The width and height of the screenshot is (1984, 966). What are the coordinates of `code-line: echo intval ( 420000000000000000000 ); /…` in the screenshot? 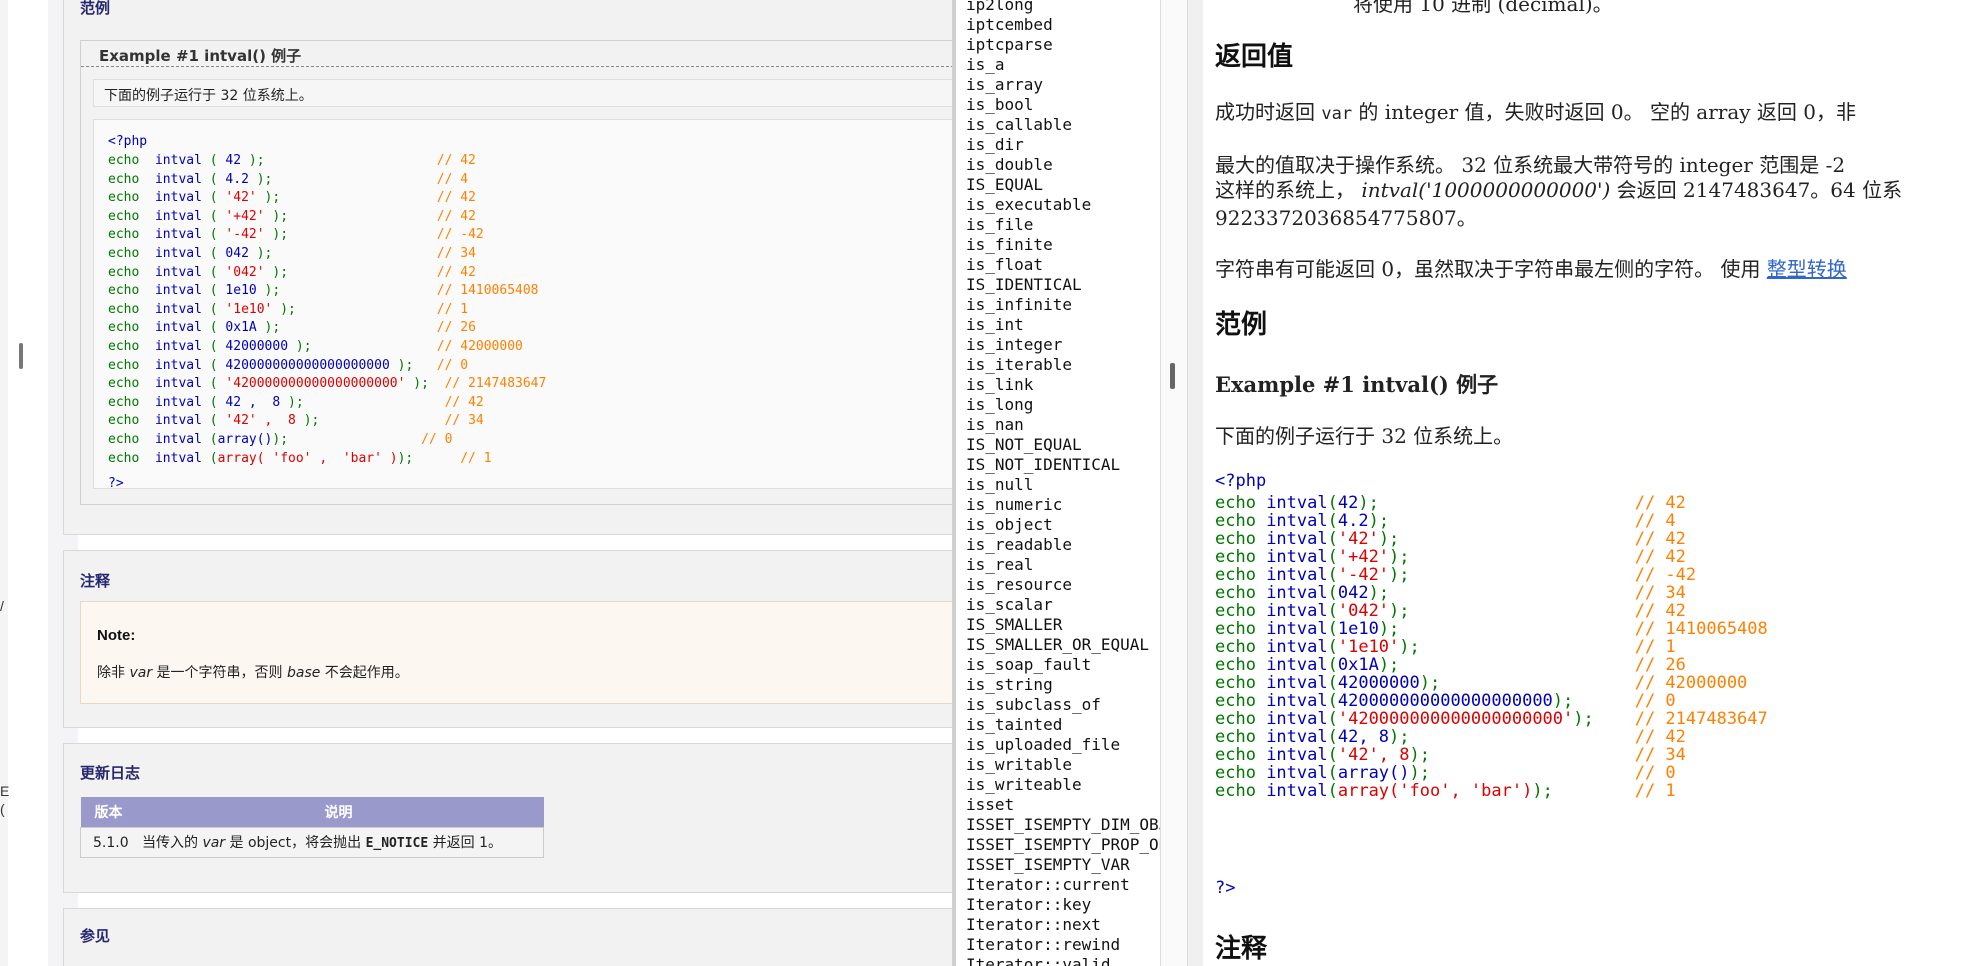 It's located at (288, 365).